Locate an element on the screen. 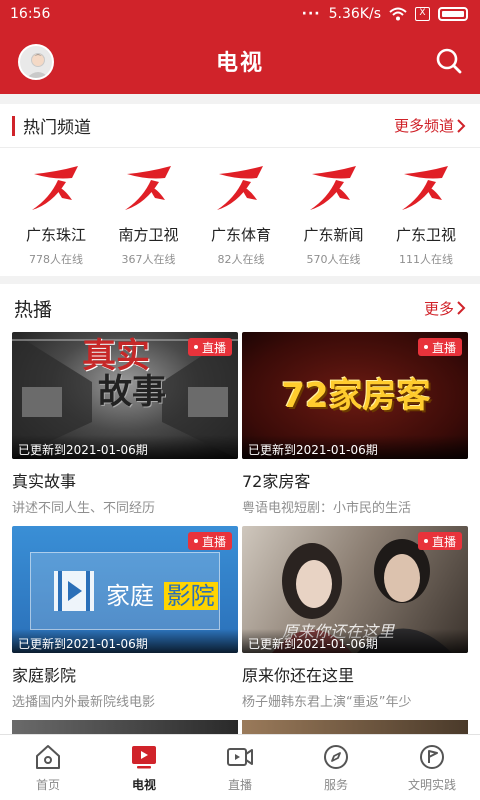 This screenshot has width=480, height=800. channel-item: 广东珠江 778人在线 is located at coordinates (56, 215).